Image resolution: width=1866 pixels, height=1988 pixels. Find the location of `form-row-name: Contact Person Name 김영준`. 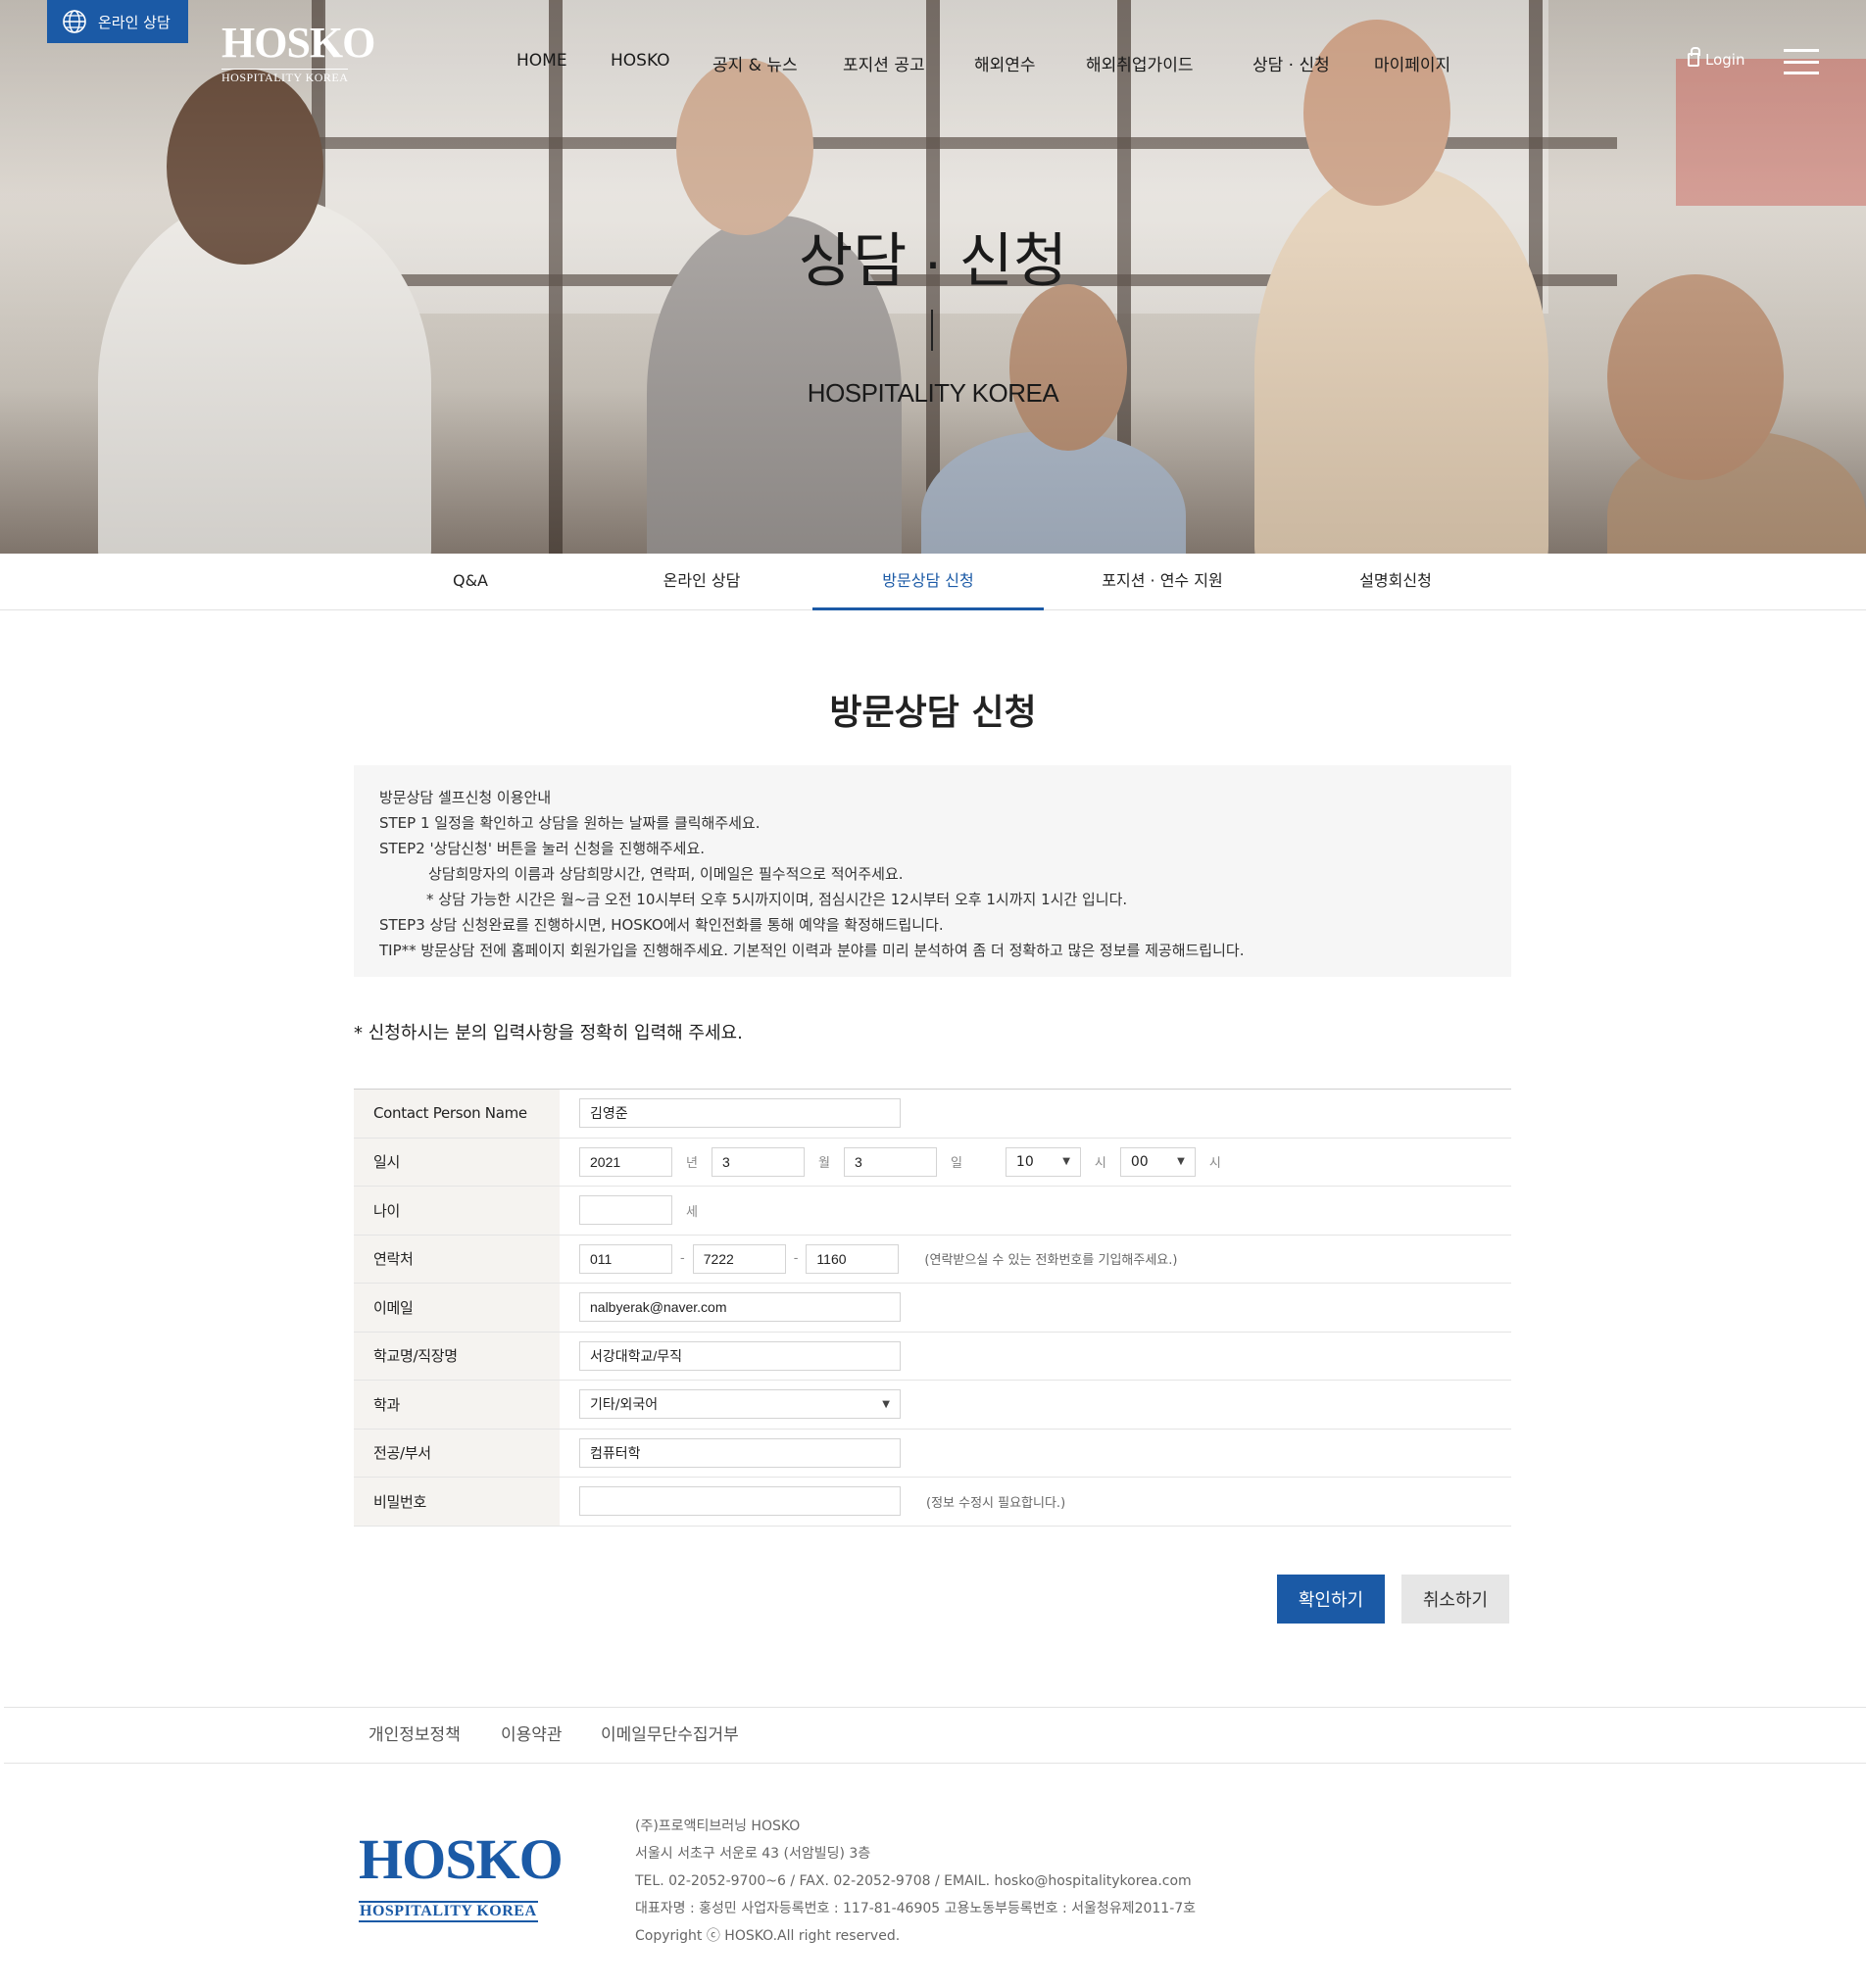

form-row-name: Contact Person Name 김영준 is located at coordinates (933, 1114).